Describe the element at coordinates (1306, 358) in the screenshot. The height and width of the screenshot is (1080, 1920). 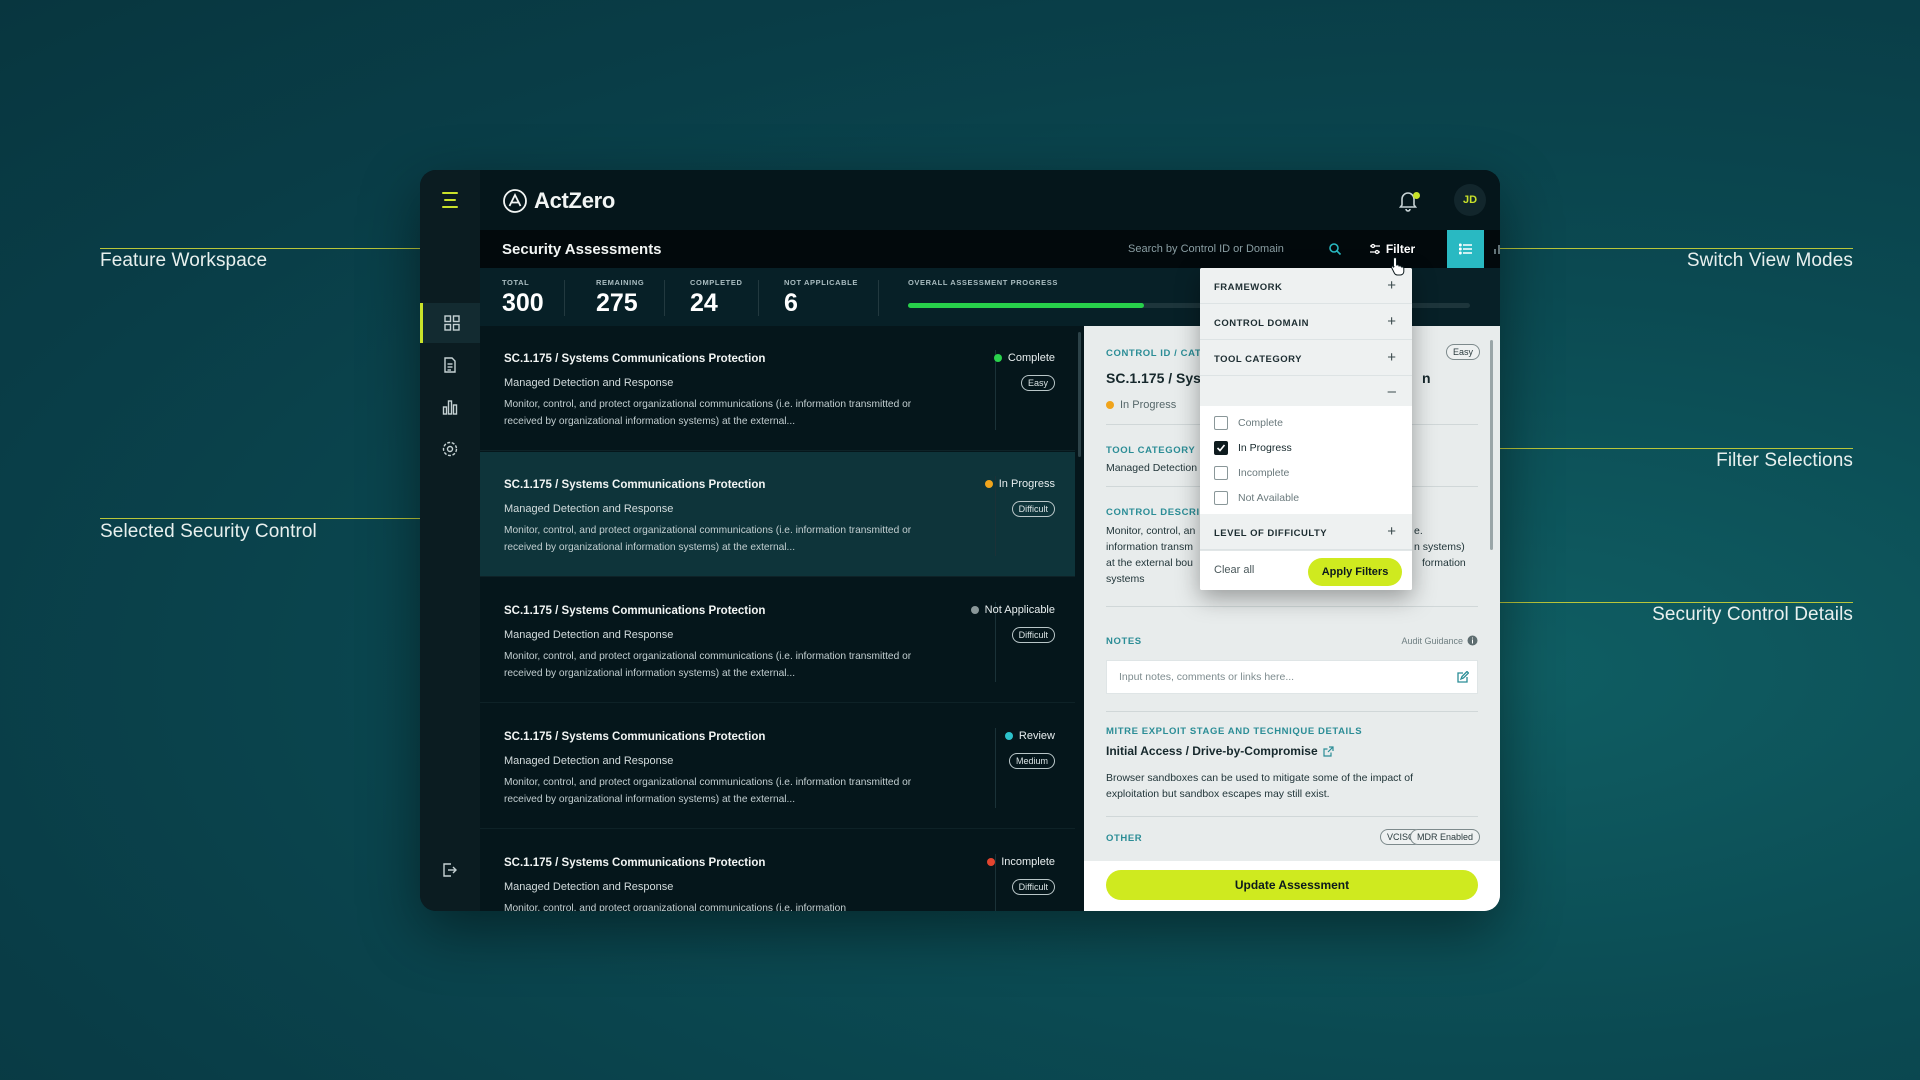
I see `filter-section-tool-category: TOOL CATEGORY +` at that location.